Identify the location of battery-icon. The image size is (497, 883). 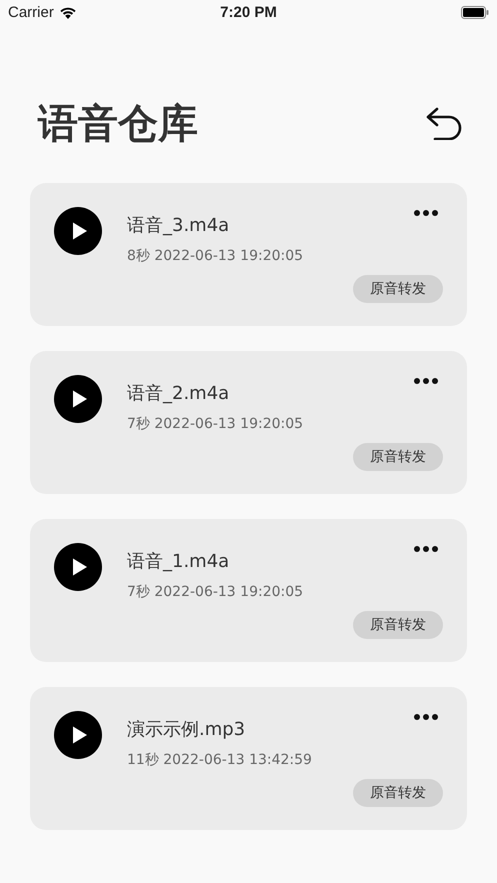
(474, 12).